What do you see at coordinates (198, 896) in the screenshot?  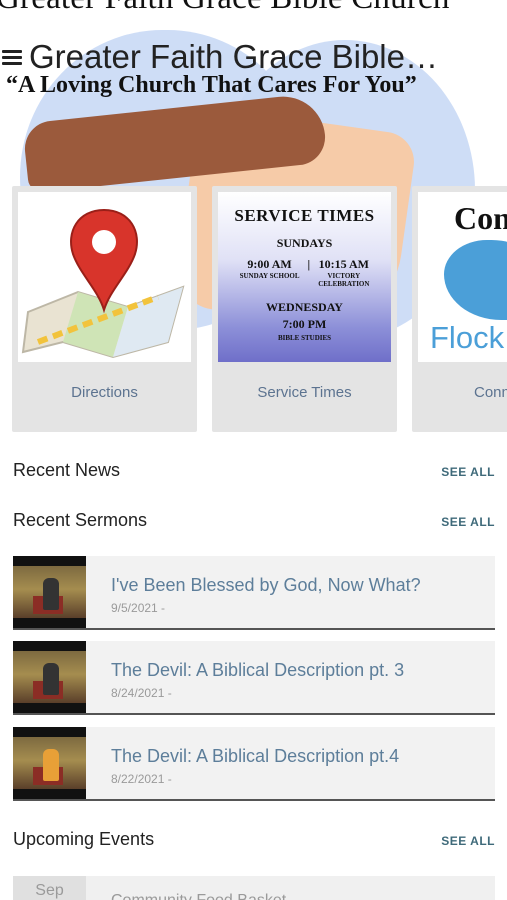 I see `event-title: Community Food Basket` at bounding box center [198, 896].